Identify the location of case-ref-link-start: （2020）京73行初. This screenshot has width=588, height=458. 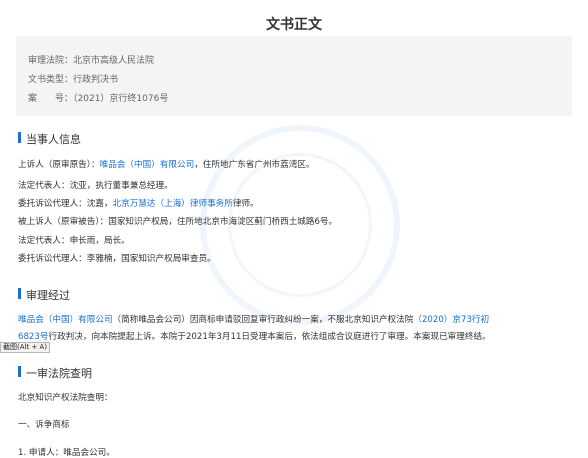
(451, 320).